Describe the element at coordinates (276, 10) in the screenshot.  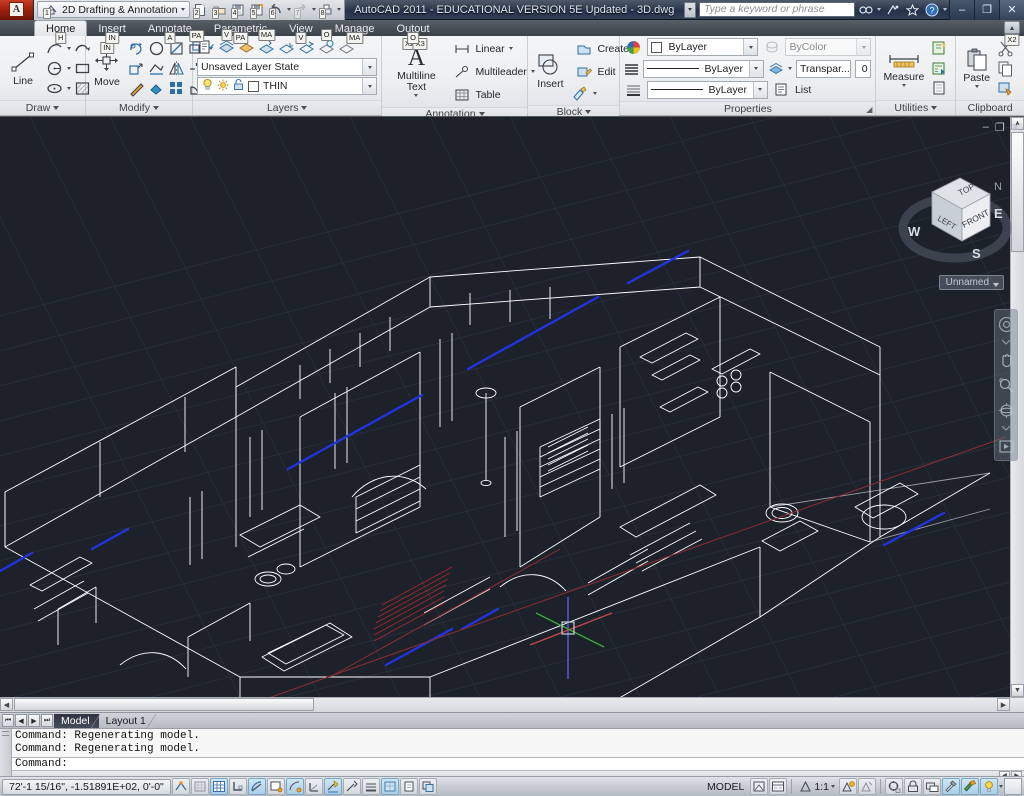
I see `qat-undo-button: 6` at that location.